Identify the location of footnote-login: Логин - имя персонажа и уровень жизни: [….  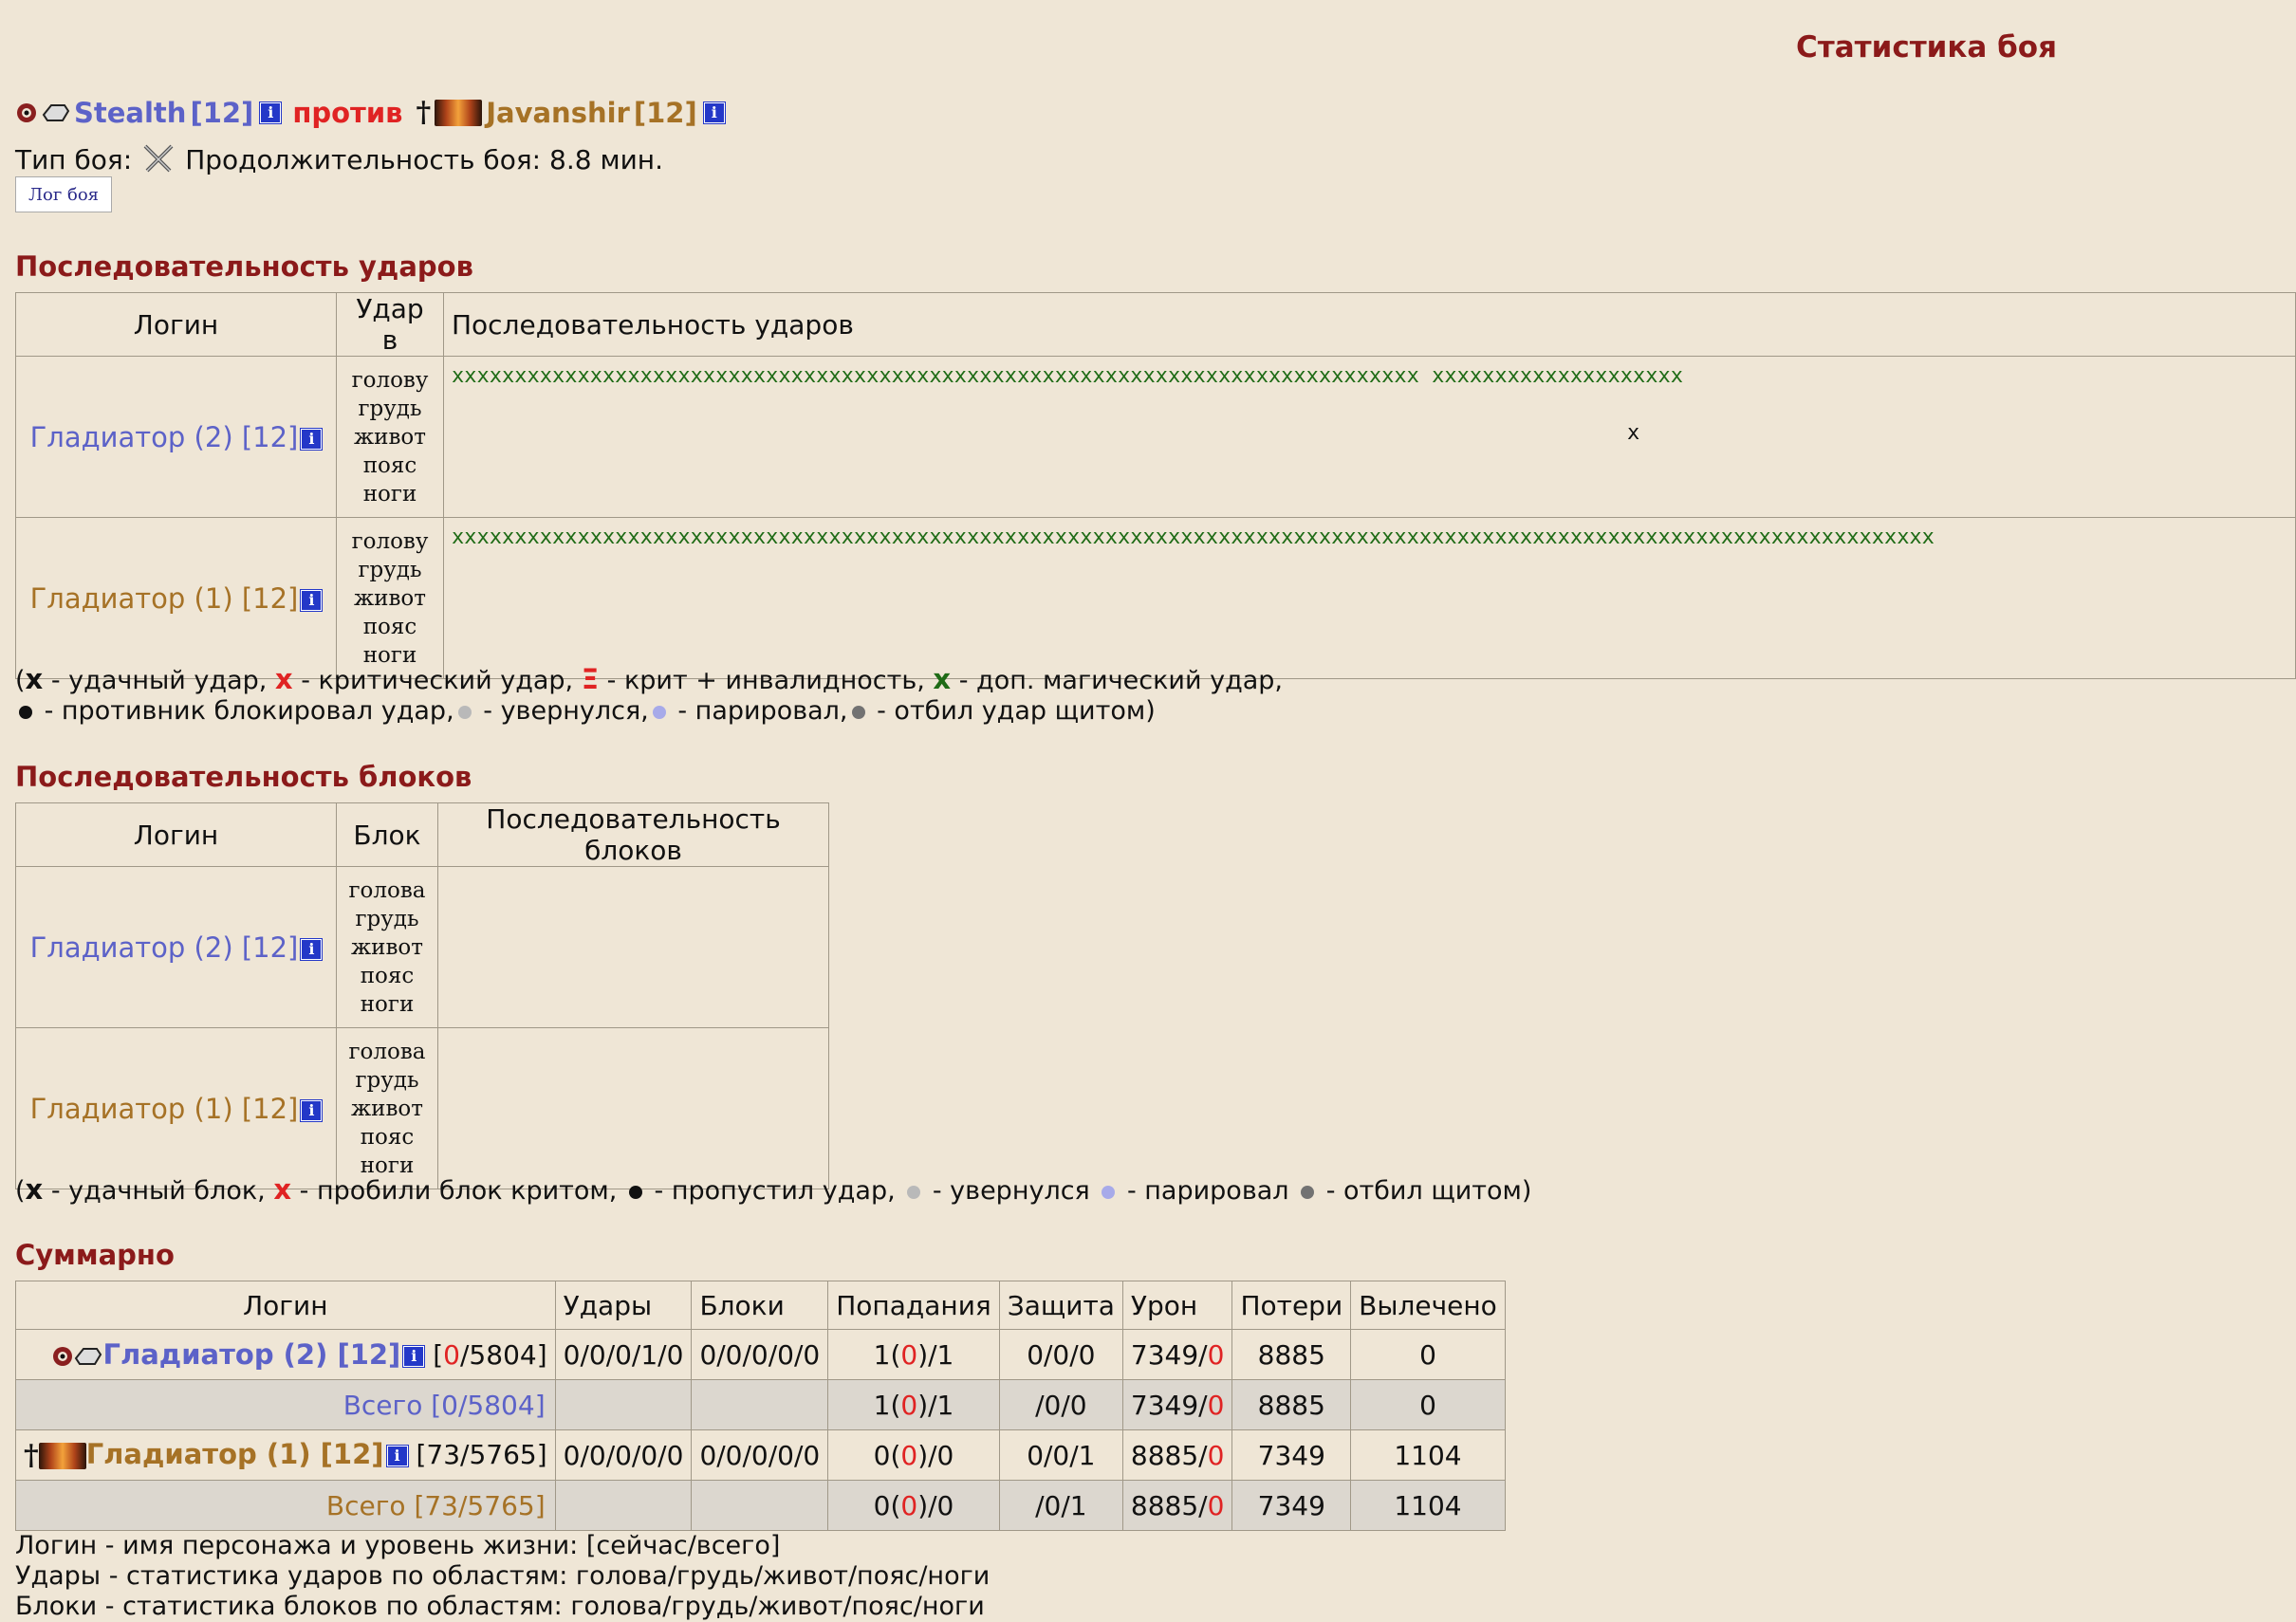
(398, 1545).